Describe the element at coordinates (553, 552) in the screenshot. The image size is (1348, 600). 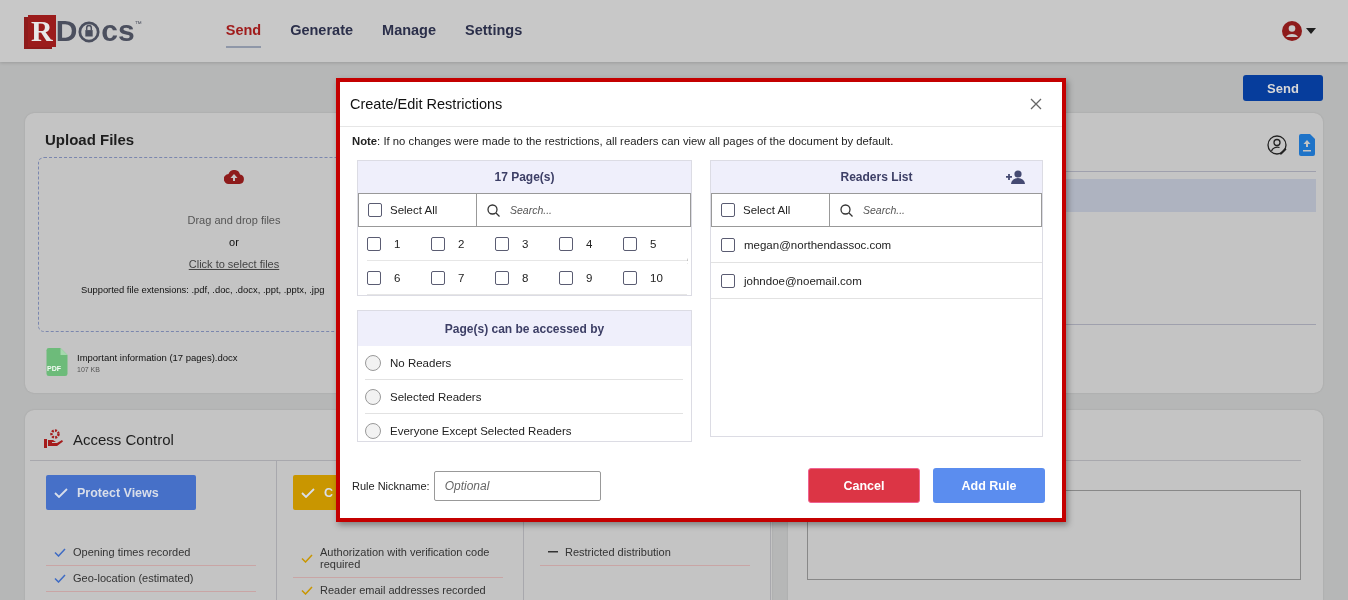
I see `dash-icon` at that location.